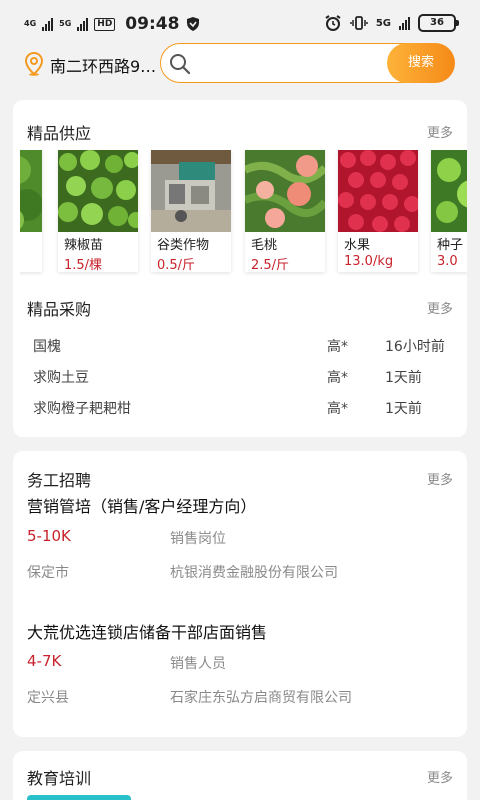 The width and height of the screenshot is (480, 800). Describe the element at coordinates (49, 536) in the screenshot. I see `job-salary: 5-10K` at that location.